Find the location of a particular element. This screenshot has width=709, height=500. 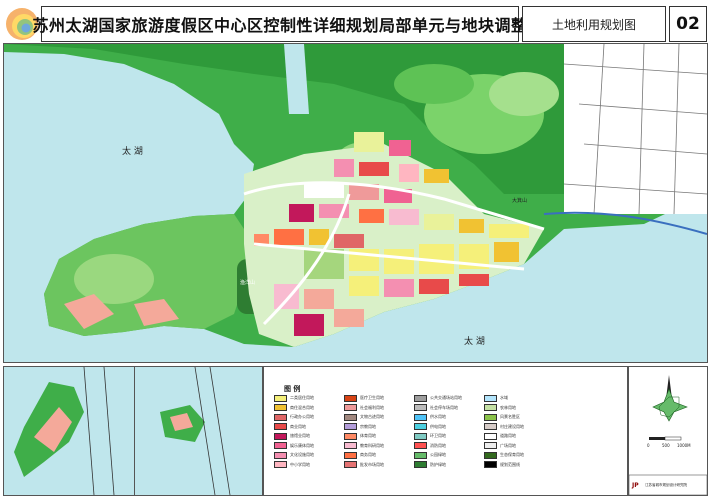

legend-item: 防护绿地 is located at coordinates (430, 465).